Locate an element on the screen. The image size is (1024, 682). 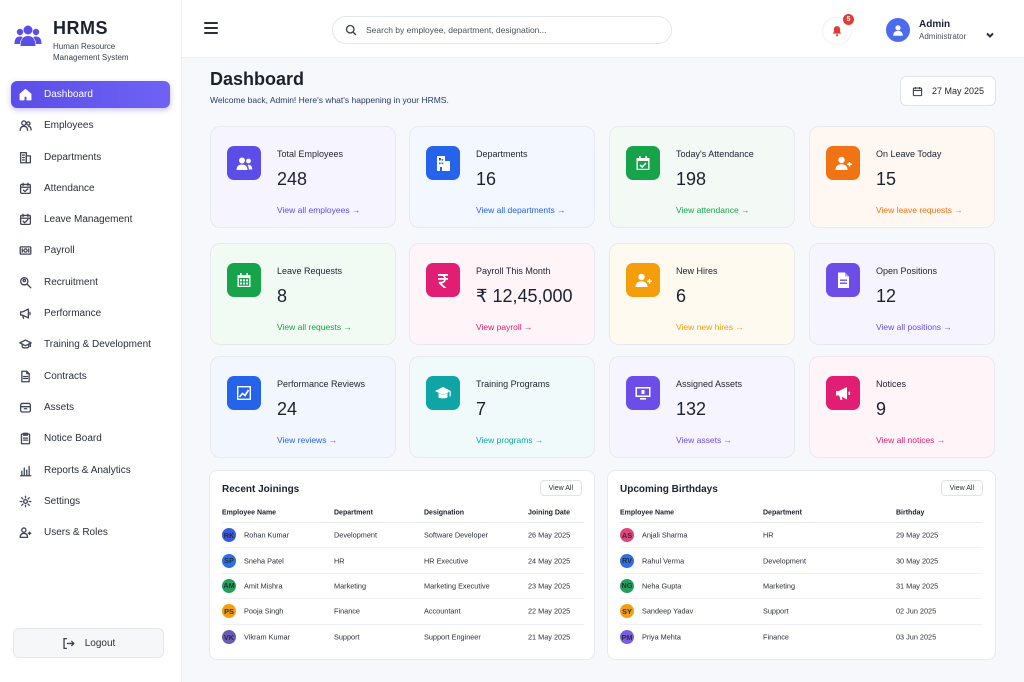
table-row: NG Neha Gupta Marketing 31 May 2025 is located at coordinates (801, 587).